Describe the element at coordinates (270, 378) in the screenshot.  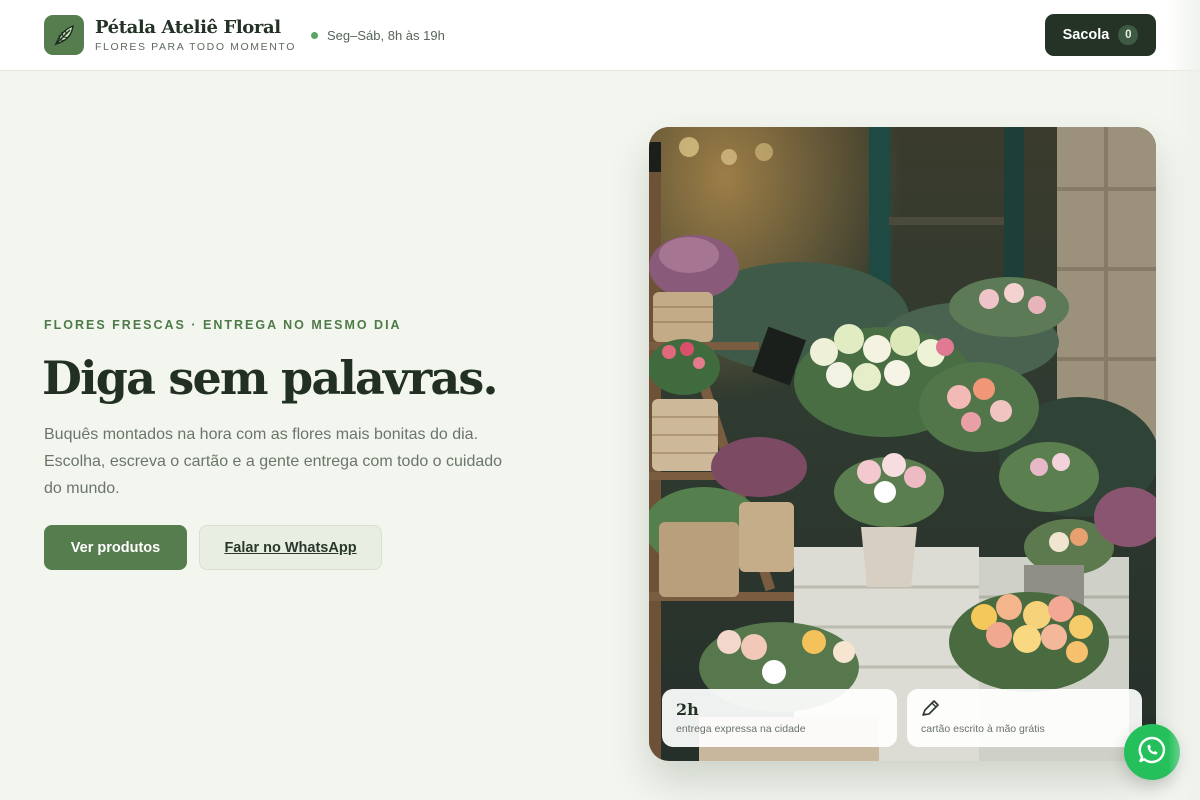
I see `hero-title: Diga sem palavras.` at that location.